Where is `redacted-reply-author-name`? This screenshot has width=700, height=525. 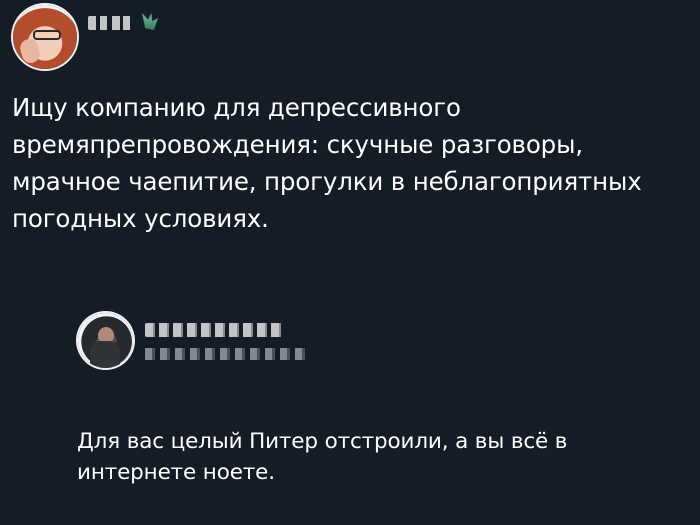
redacted-reply-author-name is located at coordinates (214, 330).